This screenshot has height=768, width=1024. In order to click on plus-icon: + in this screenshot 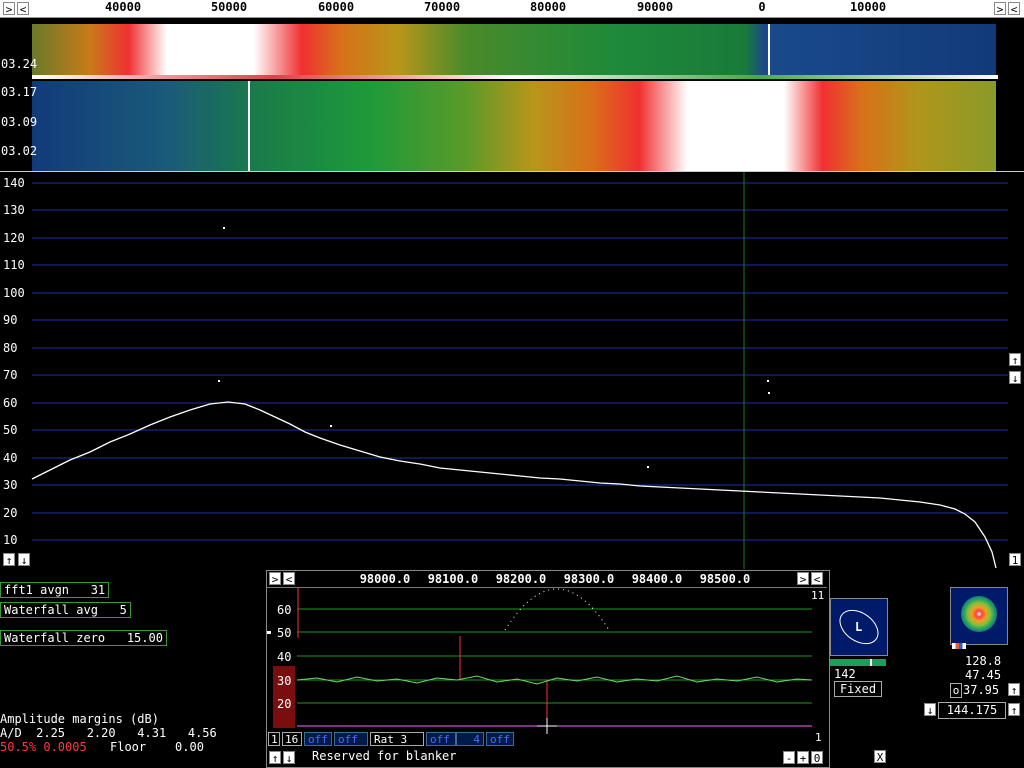, I will do `click(803, 758)`.